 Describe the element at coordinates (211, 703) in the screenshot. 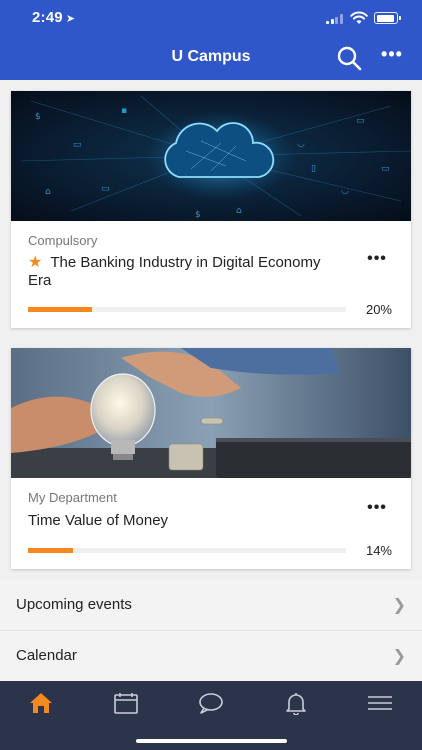

I see `chat-icon` at that location.